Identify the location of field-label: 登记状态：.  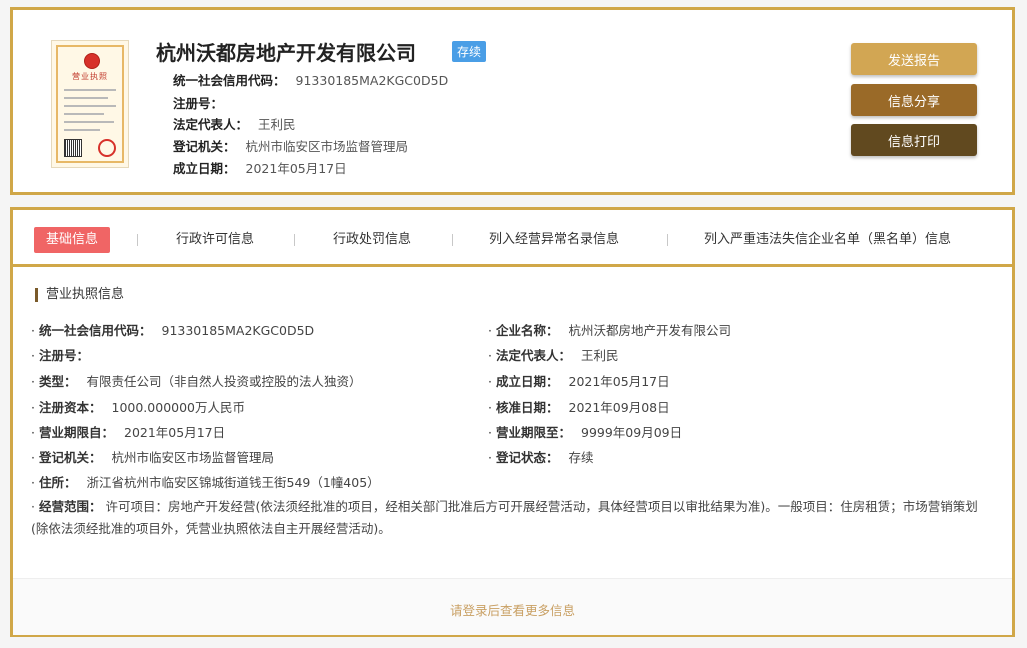
(527, 457).